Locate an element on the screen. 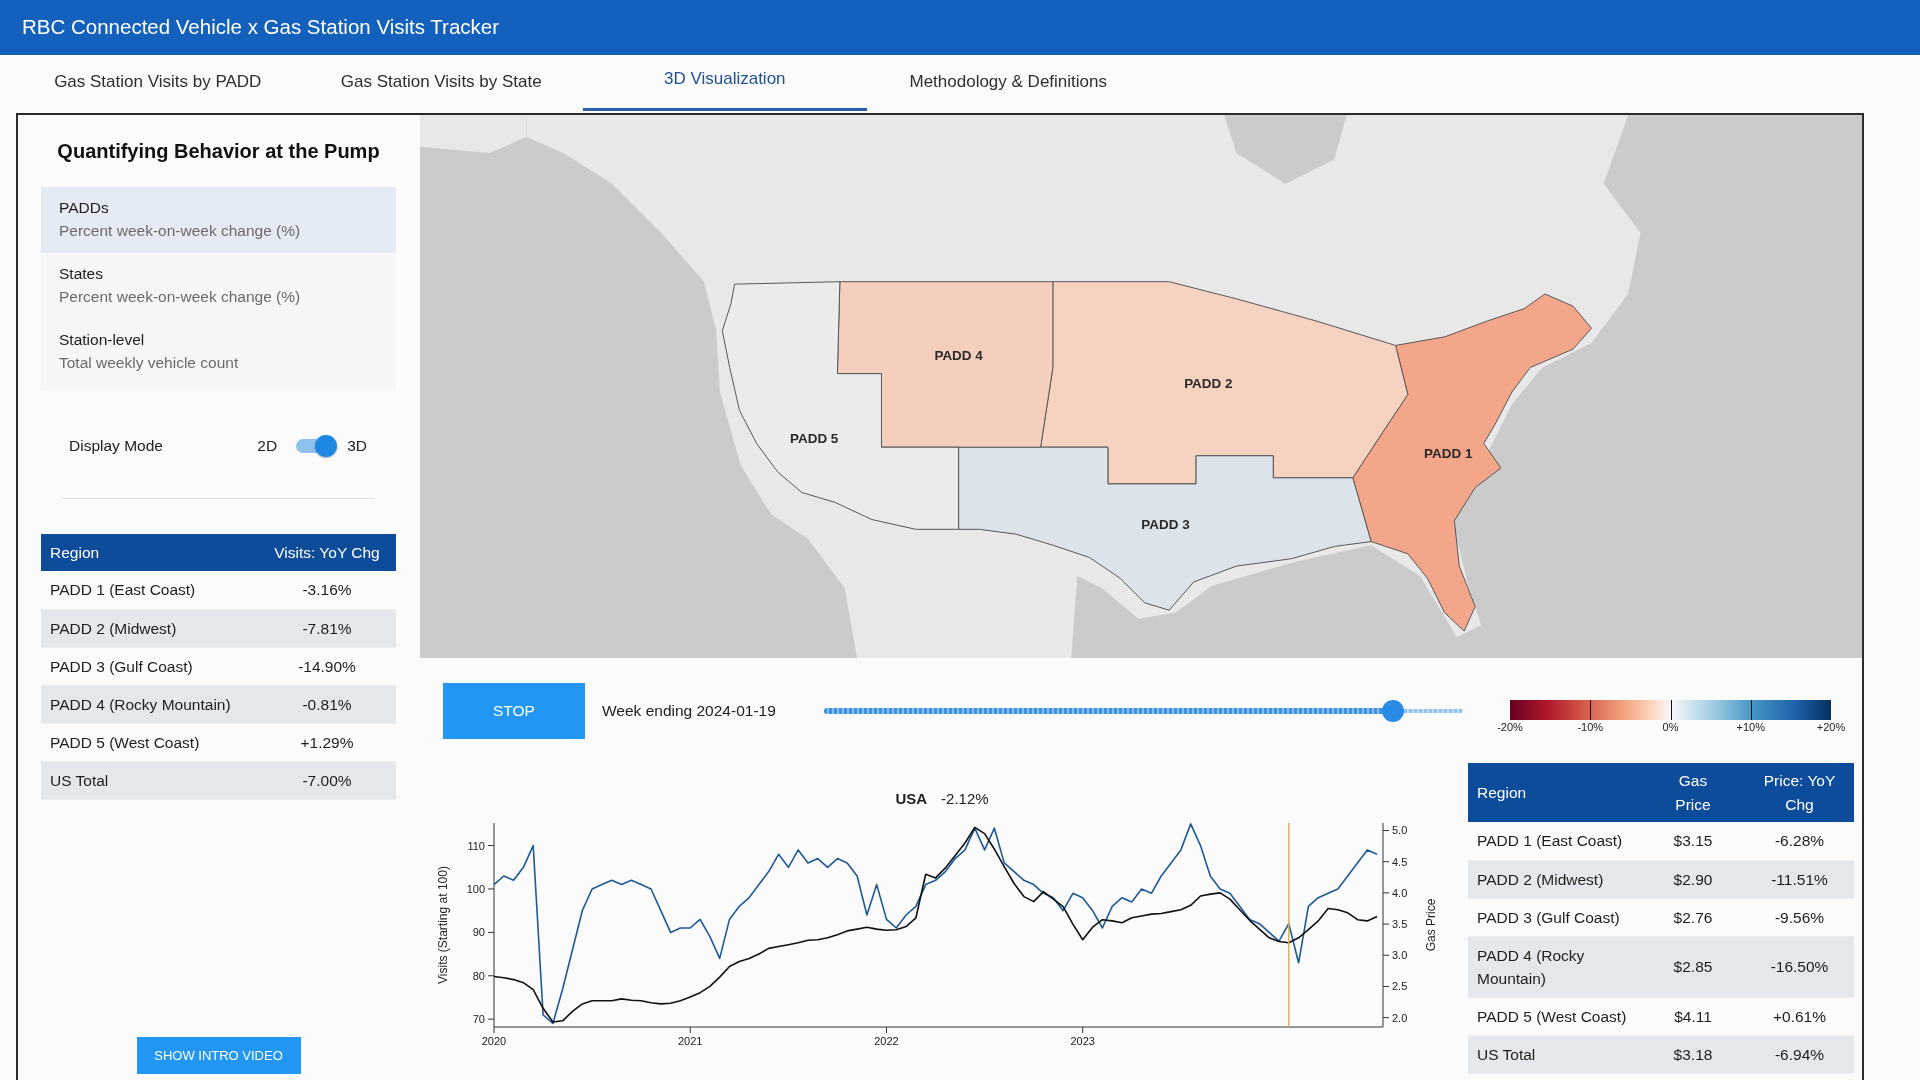  scale-label: +20% is located at coordinates (1831, 727).